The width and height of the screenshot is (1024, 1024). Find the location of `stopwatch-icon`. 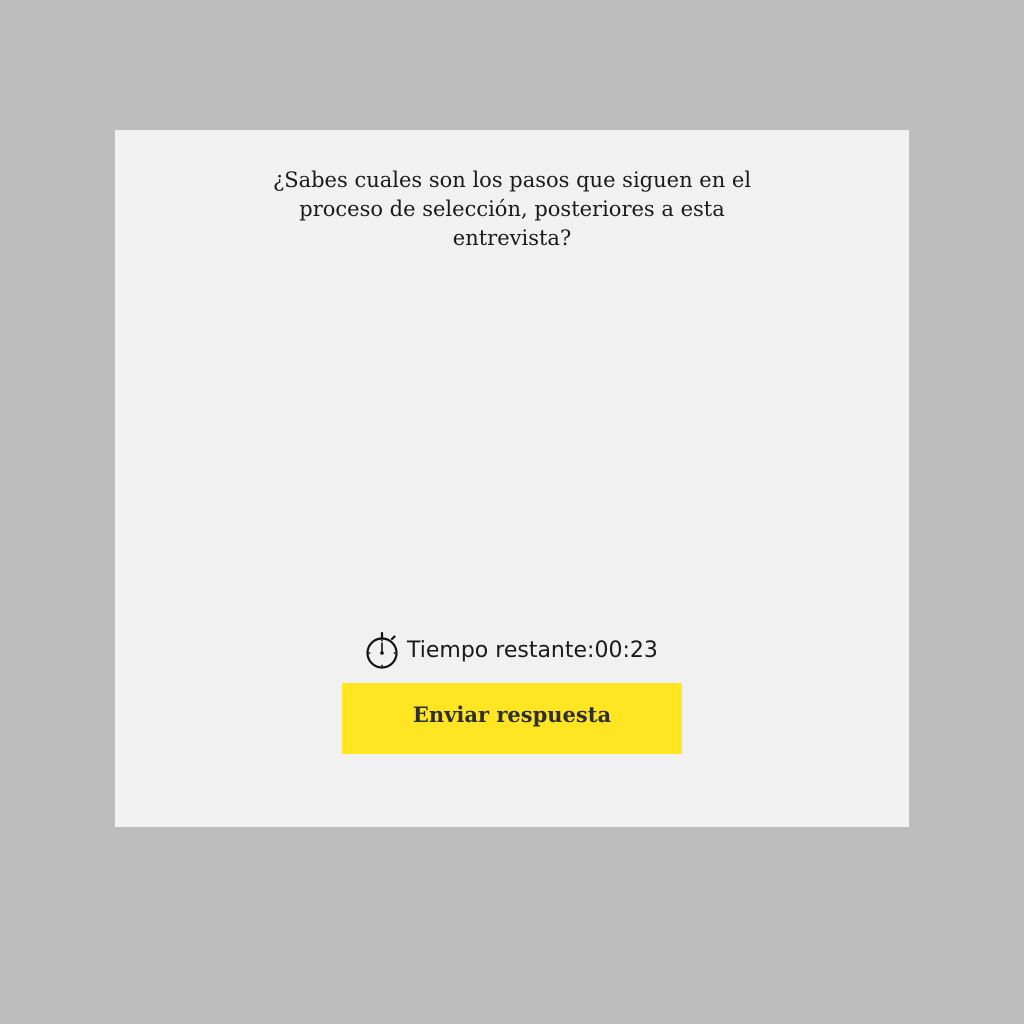

stopwatch-icon is located at coordinates (382, 650).